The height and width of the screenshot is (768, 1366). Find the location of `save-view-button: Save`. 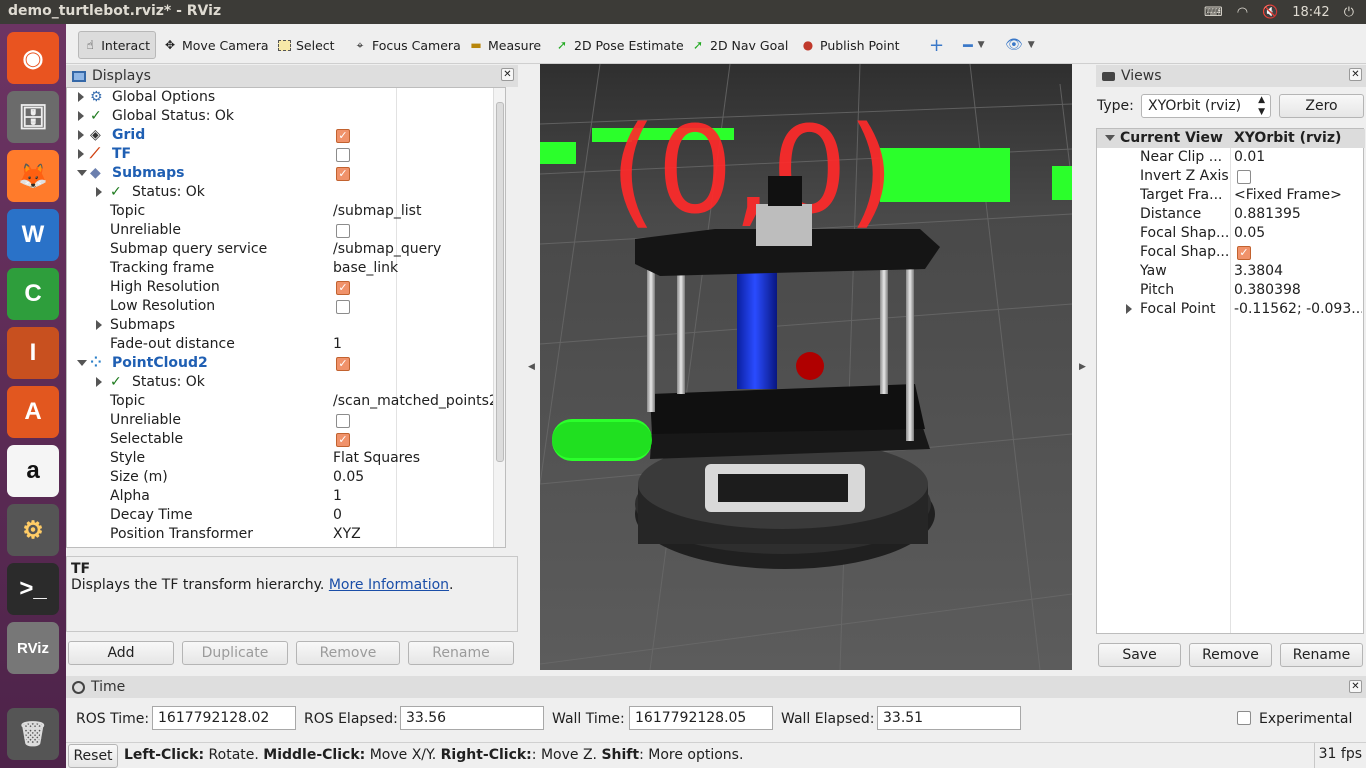

save-view-button: Save is located at coordinates (1139, 655).